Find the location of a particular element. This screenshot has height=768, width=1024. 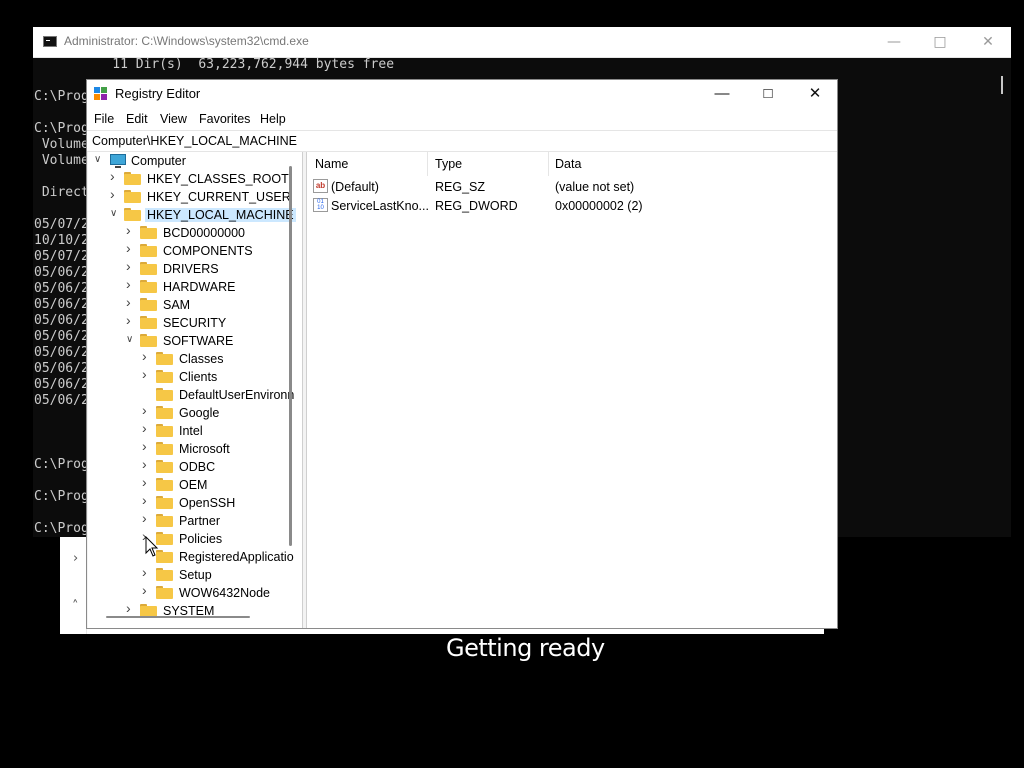

column-type-header: Type is located at coordinates (448, 165).